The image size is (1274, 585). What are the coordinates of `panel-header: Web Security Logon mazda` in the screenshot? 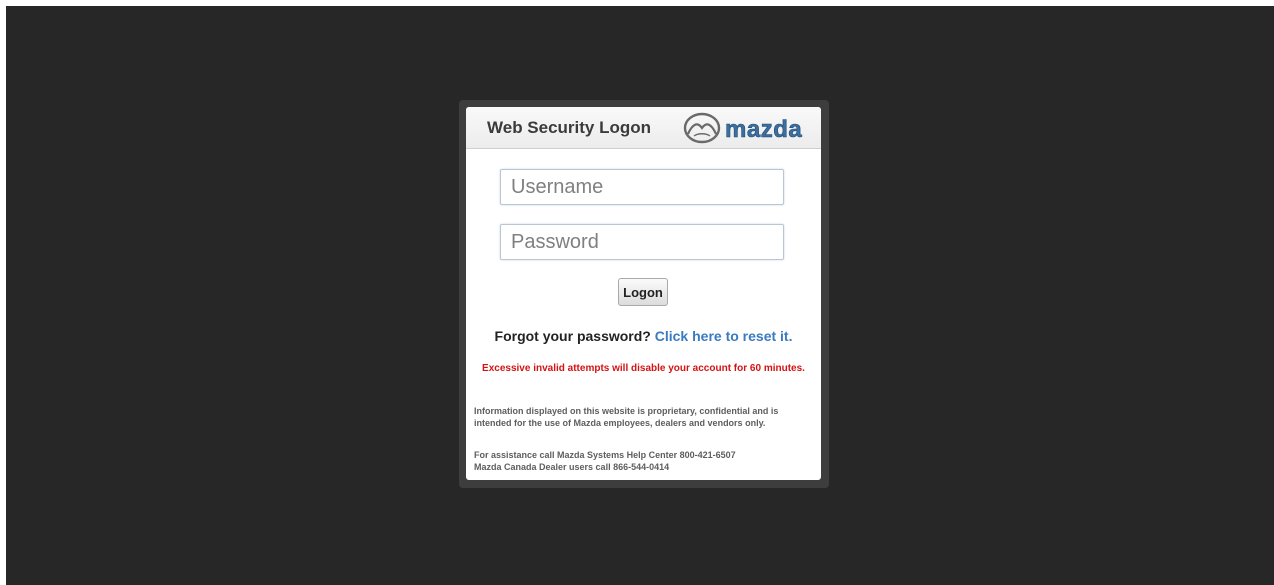 It's located at (643, 128).